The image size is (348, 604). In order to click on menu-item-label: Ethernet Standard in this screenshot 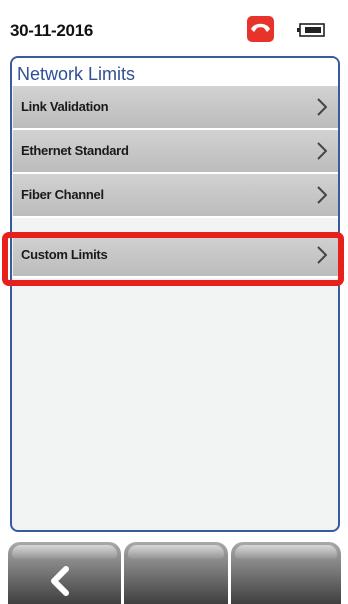, I will do `click(75, 150)`.